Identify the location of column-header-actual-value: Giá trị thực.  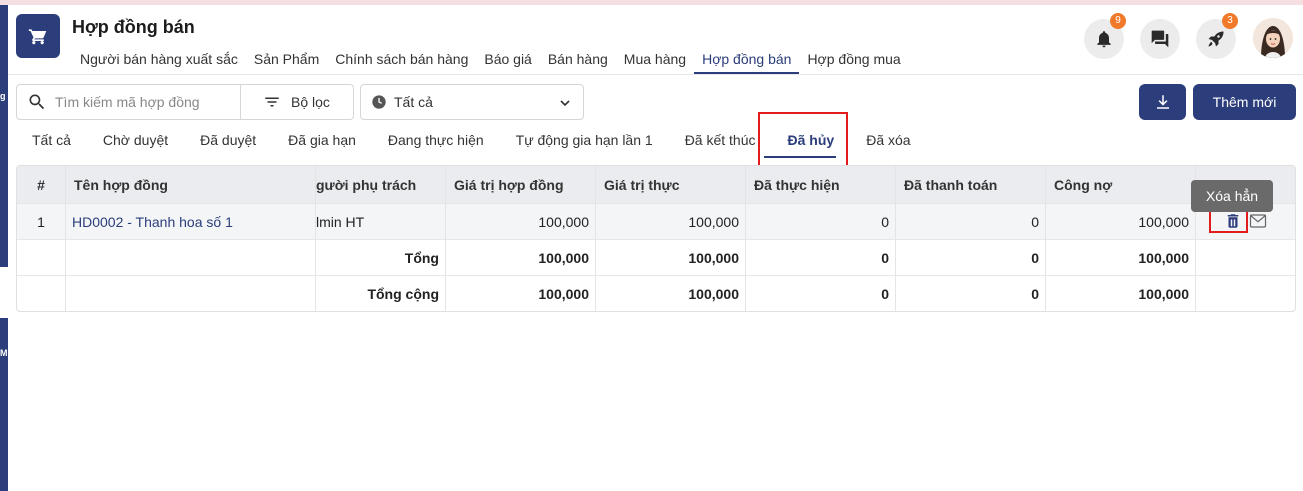
(671, 184).